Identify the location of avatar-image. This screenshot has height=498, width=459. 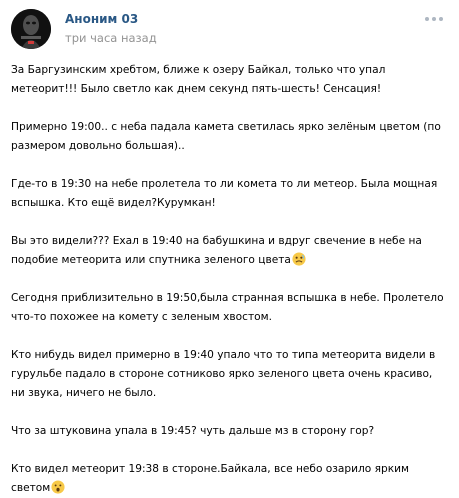
(31, 29).